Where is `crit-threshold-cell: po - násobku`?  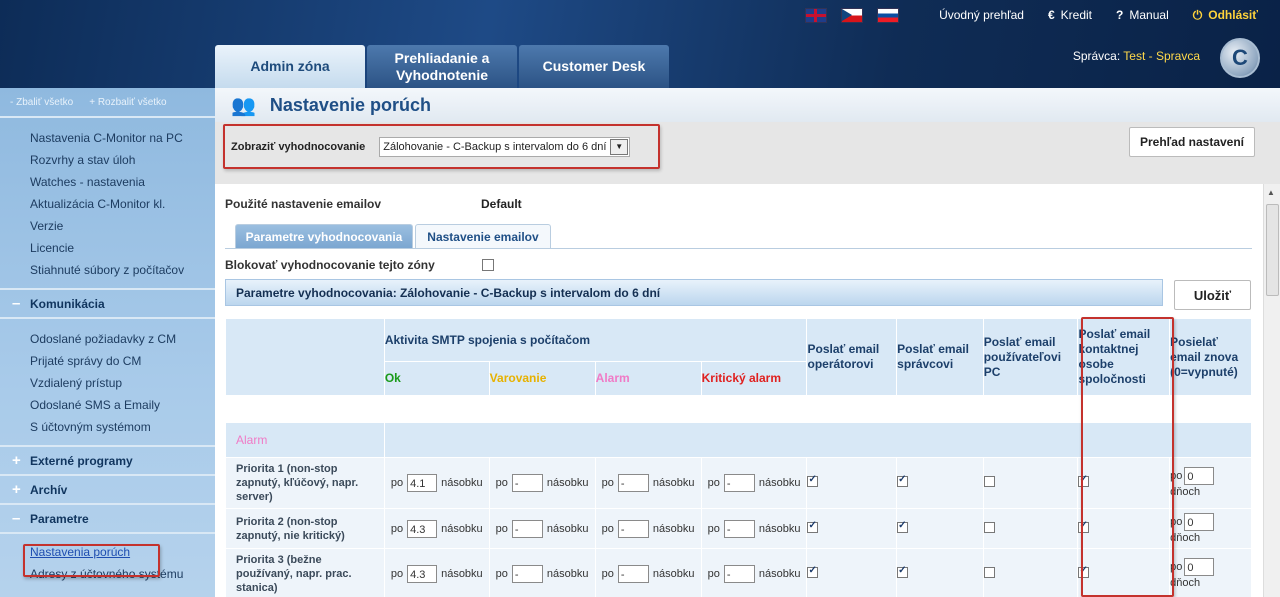
crit-threshold-cell: po - násobku is located at coordinates (754, 528).